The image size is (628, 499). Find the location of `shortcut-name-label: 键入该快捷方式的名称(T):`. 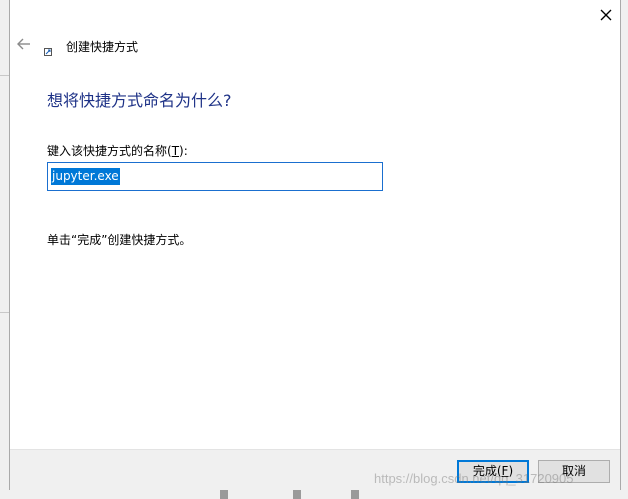

shortcut-name-label: 键入该快捷方式的名称(T): is located at coordinates (117, 150).